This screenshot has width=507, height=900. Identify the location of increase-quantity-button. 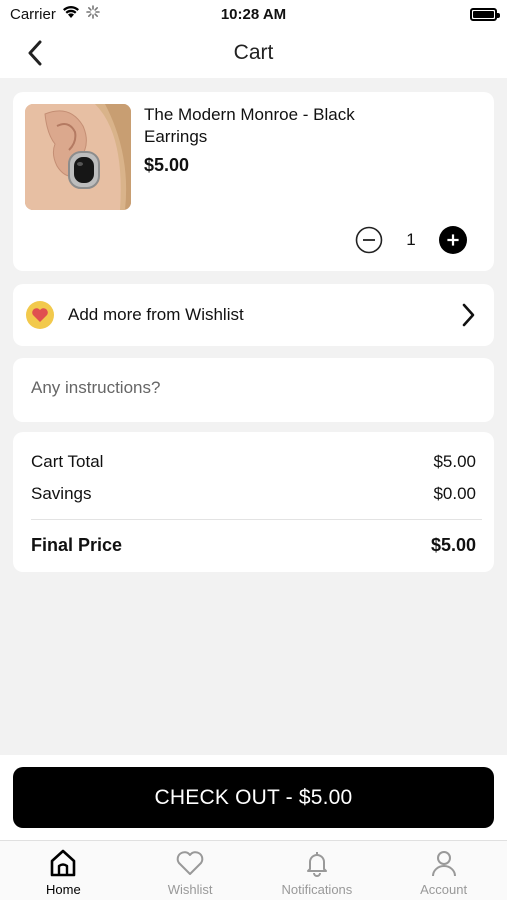
(453, 240).